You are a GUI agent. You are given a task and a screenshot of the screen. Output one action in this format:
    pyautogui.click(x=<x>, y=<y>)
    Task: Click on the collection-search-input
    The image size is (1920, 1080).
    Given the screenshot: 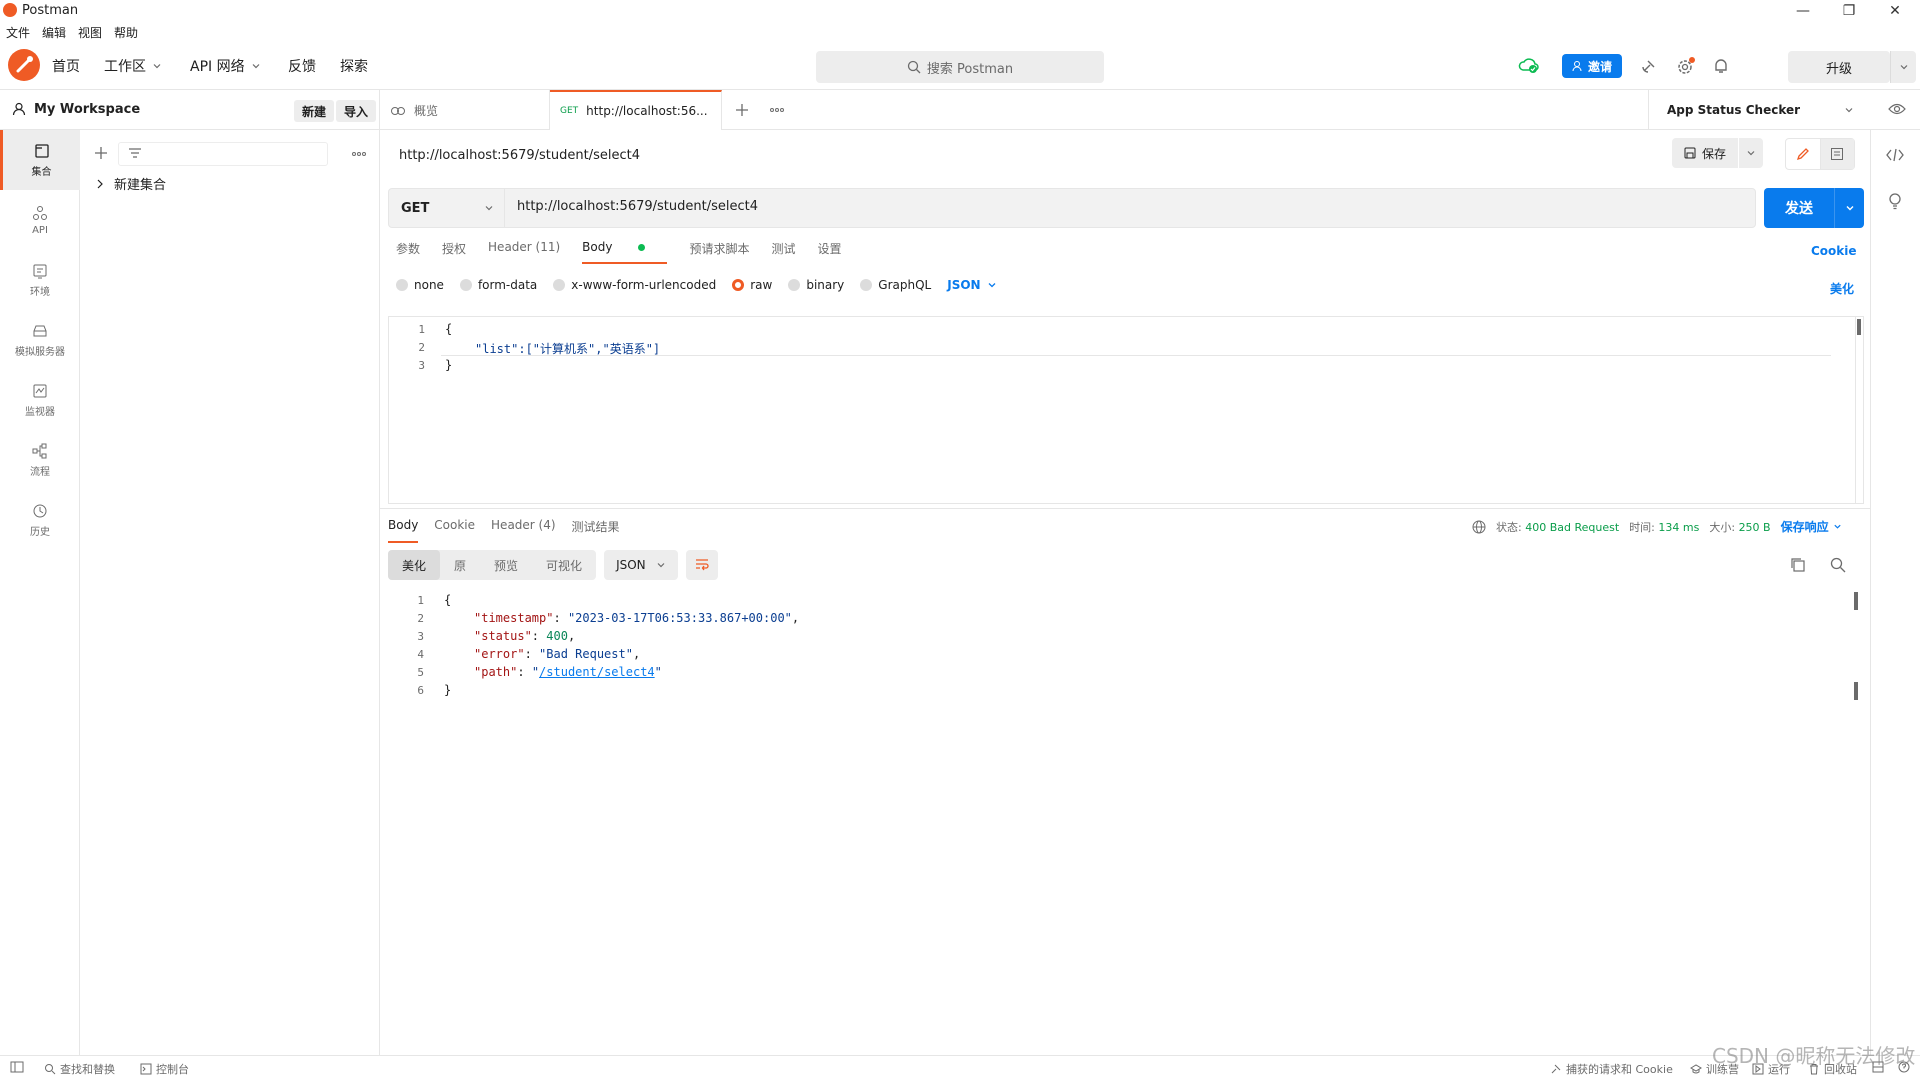 What is the action you would take?
    pyautogui.click(x=223, y=154)
    